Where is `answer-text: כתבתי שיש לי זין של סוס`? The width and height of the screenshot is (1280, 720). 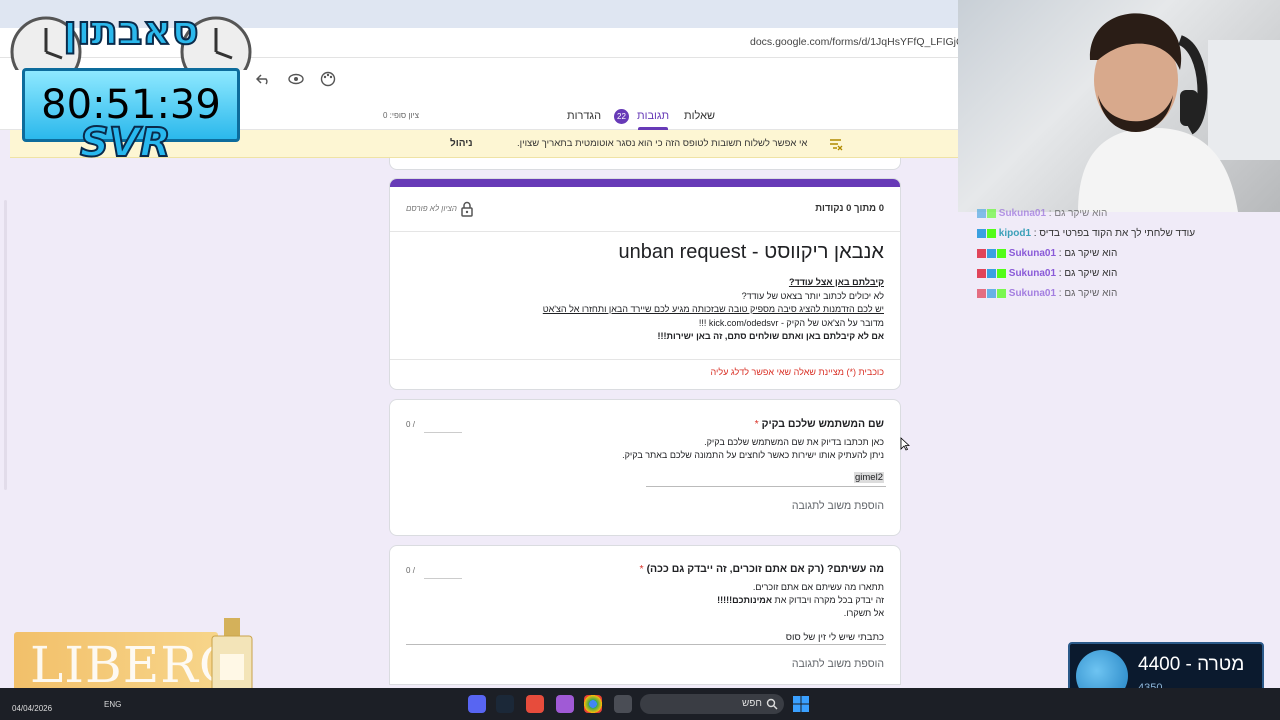 answer-text: כתבתי שיש לי זין של סוס is located at coordinates (834, 637).